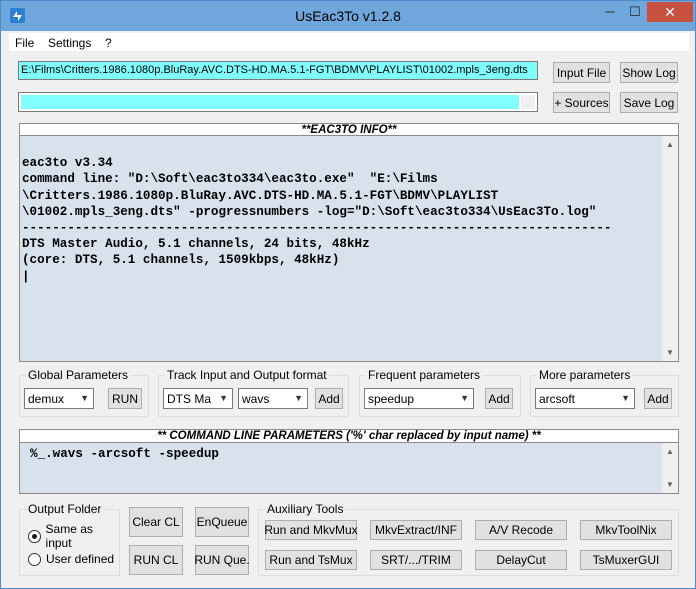  I want to click on more-parameters-combo: arcsoft ▼, so click(585, 398).